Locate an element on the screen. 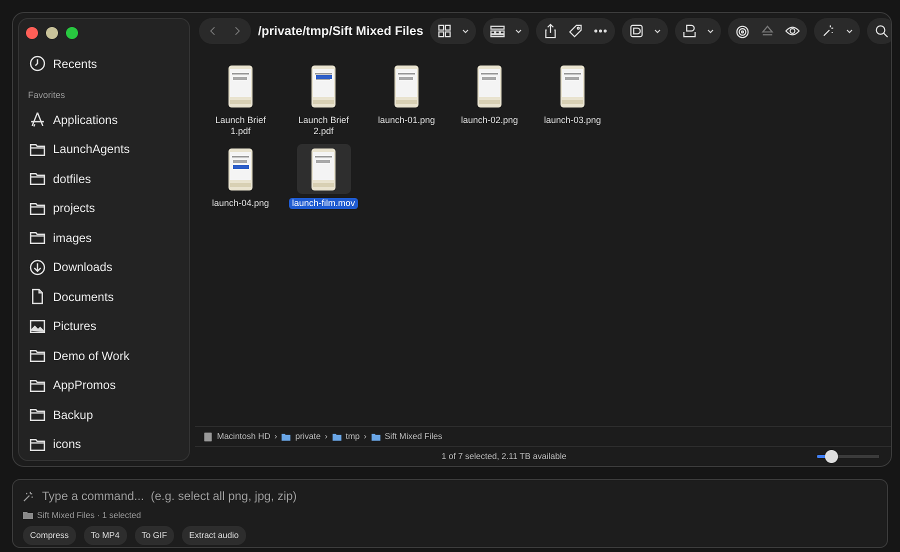 This screenshot has height=552, width=900. path-item: Macintosh HD is located at coordinates (236, 436).